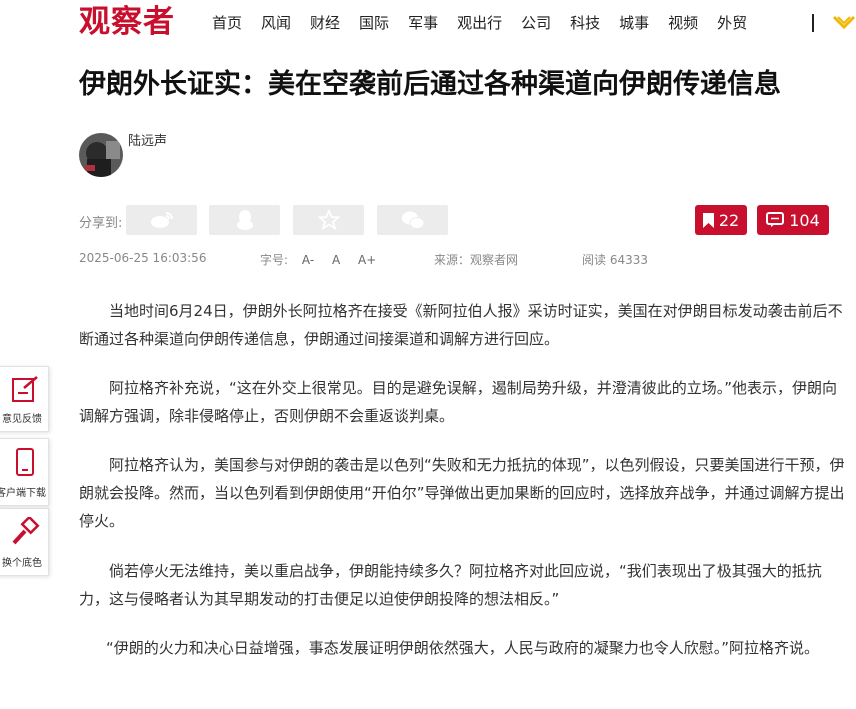 This screenshot has width=856, height=709. Describe the element at coordinates (25, 389) in the screenshot. I see `feedback-icon` at that location.